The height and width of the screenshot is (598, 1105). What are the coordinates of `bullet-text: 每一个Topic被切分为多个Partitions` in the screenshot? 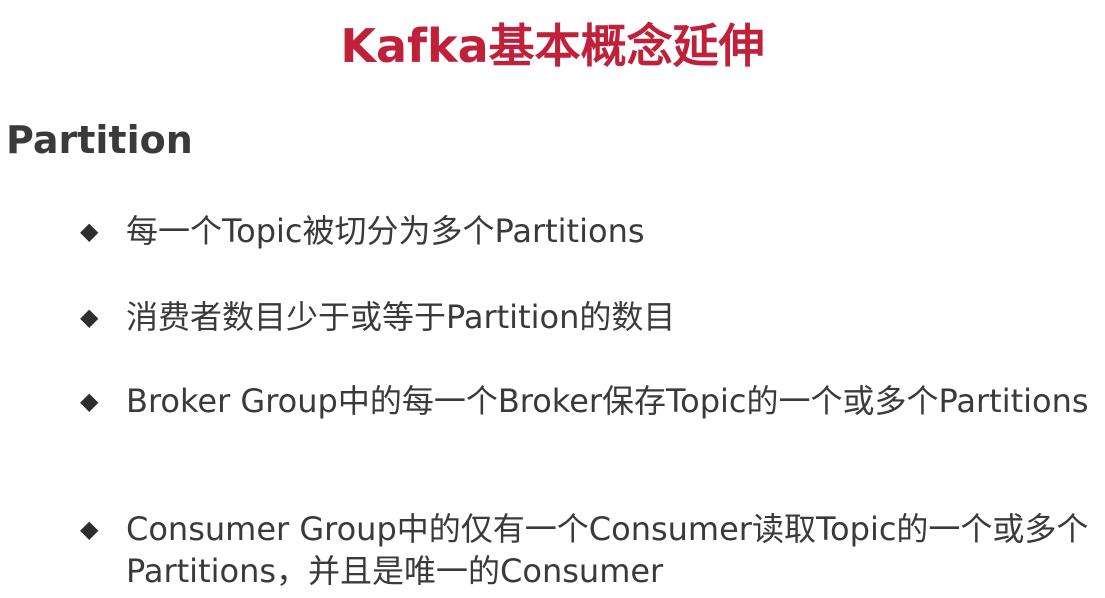 It's located at (385, 231).